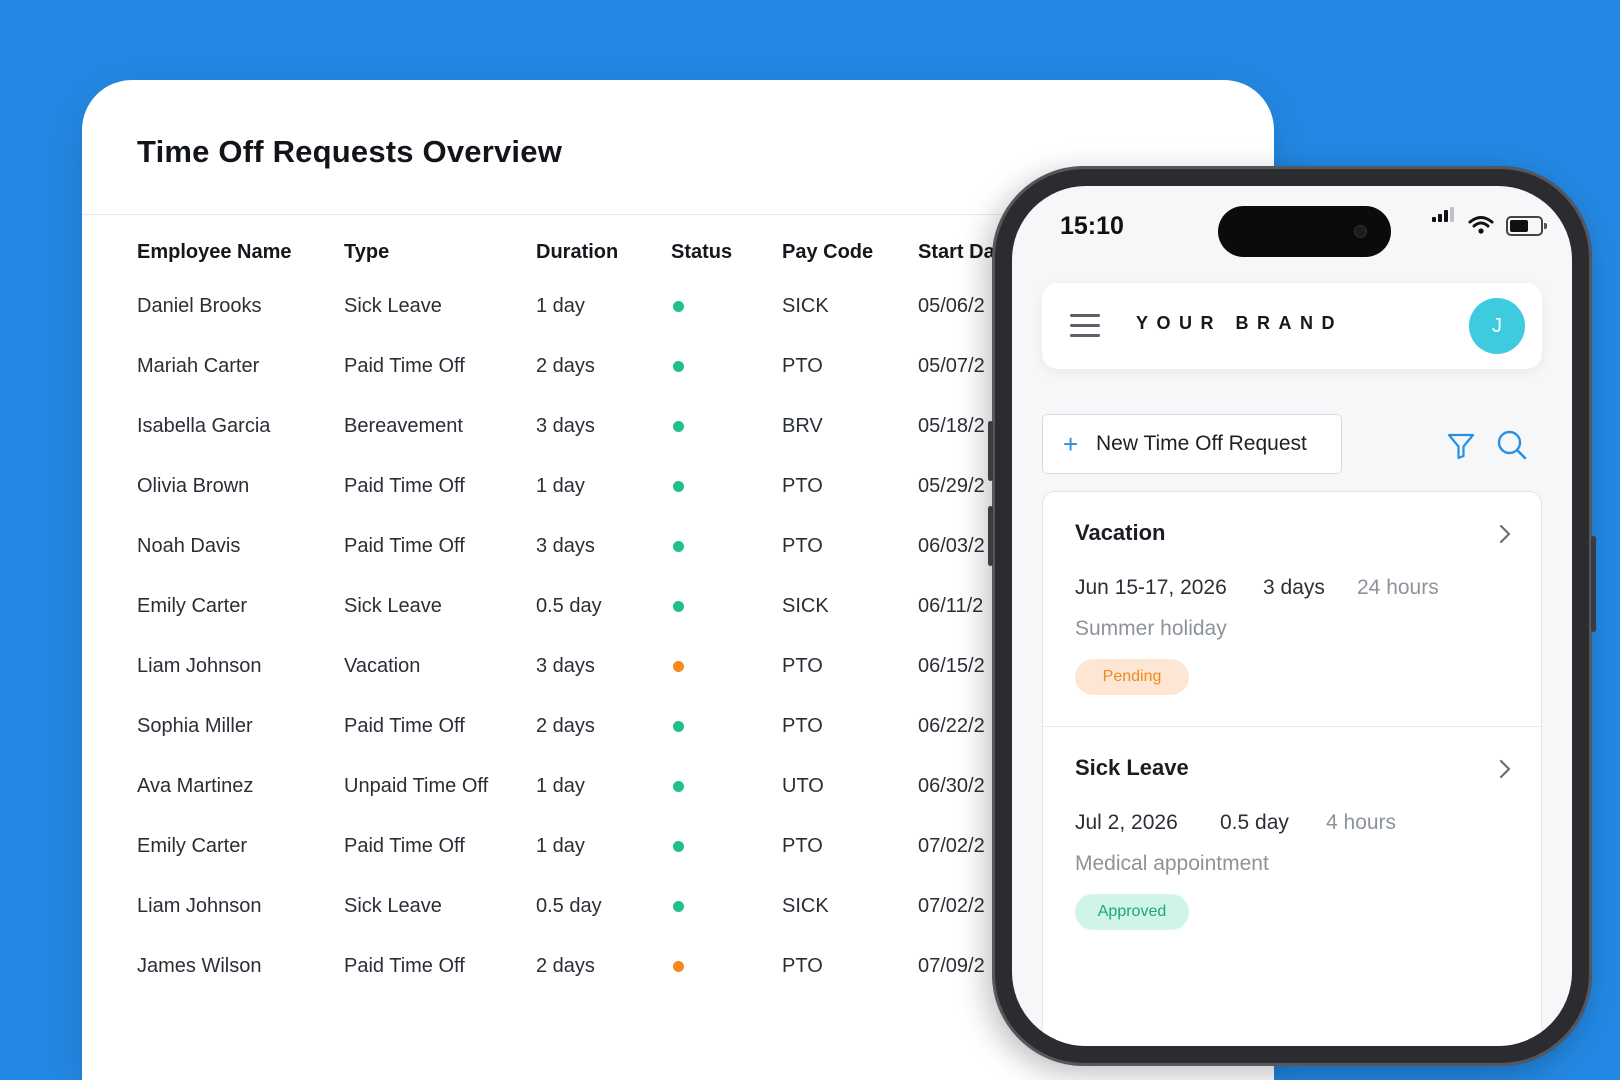 This screenshot has width=1620, height=1080. Describe the element at coordinates (1512, 445) in the screenshot. I see `search-icon` at that location.